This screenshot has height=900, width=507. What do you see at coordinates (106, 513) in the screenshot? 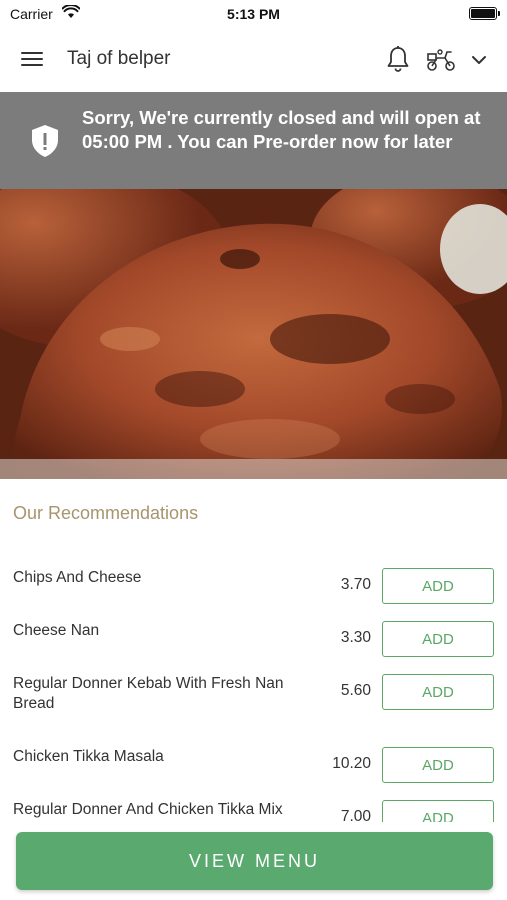
I see `recommendations-title: Our Recommendations` at bounding box center [106, 513].